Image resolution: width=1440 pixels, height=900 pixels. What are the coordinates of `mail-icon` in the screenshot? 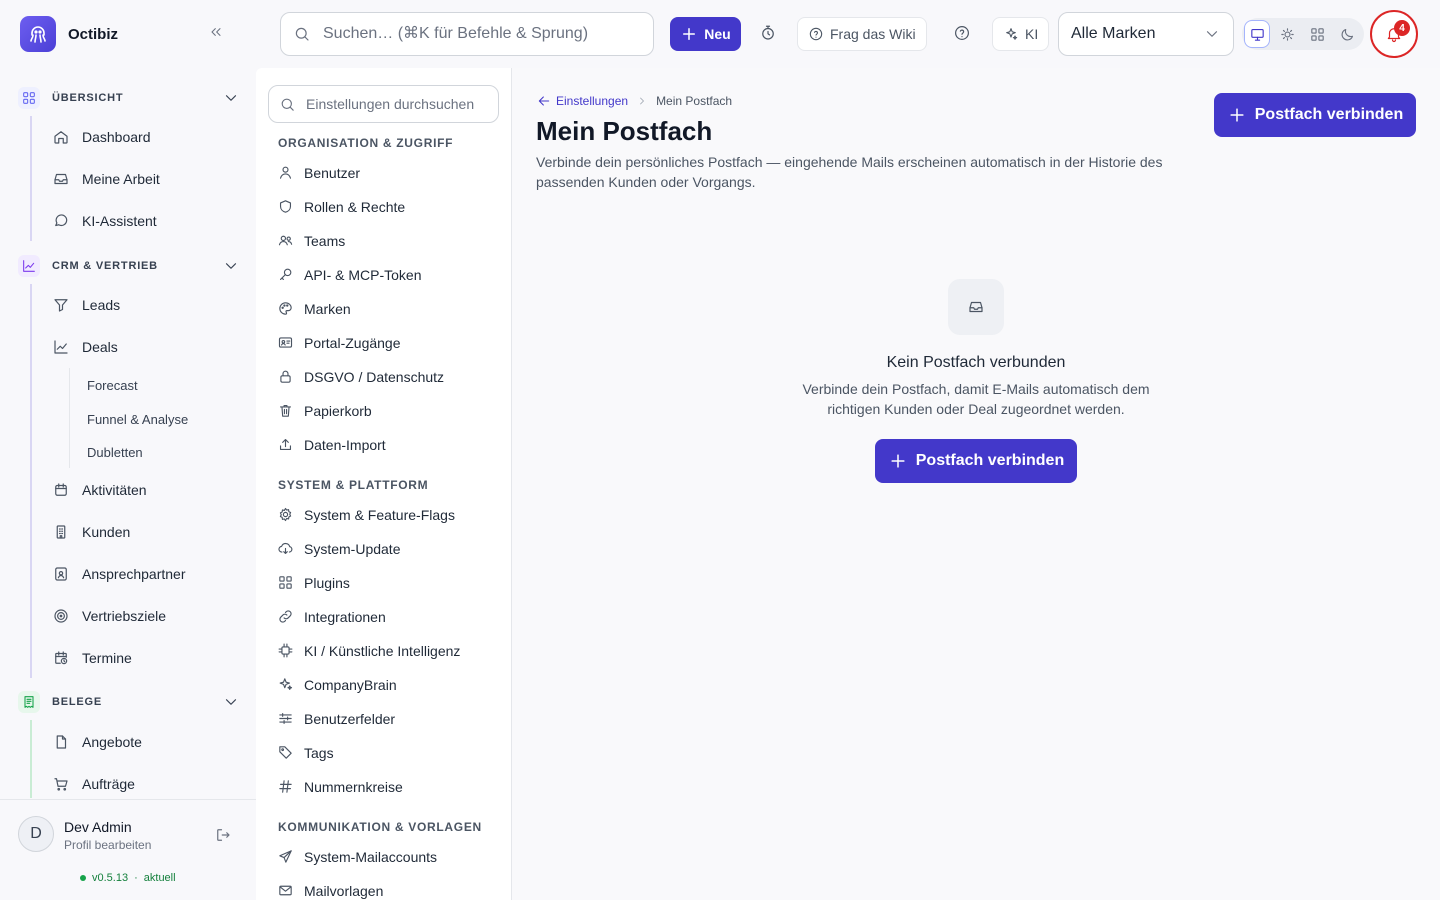 It's located at (285, 890).